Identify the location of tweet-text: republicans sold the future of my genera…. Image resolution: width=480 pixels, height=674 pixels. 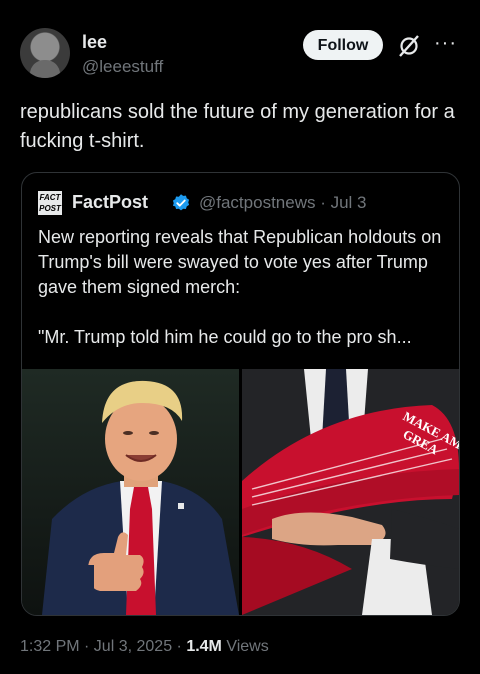
(237, 126).